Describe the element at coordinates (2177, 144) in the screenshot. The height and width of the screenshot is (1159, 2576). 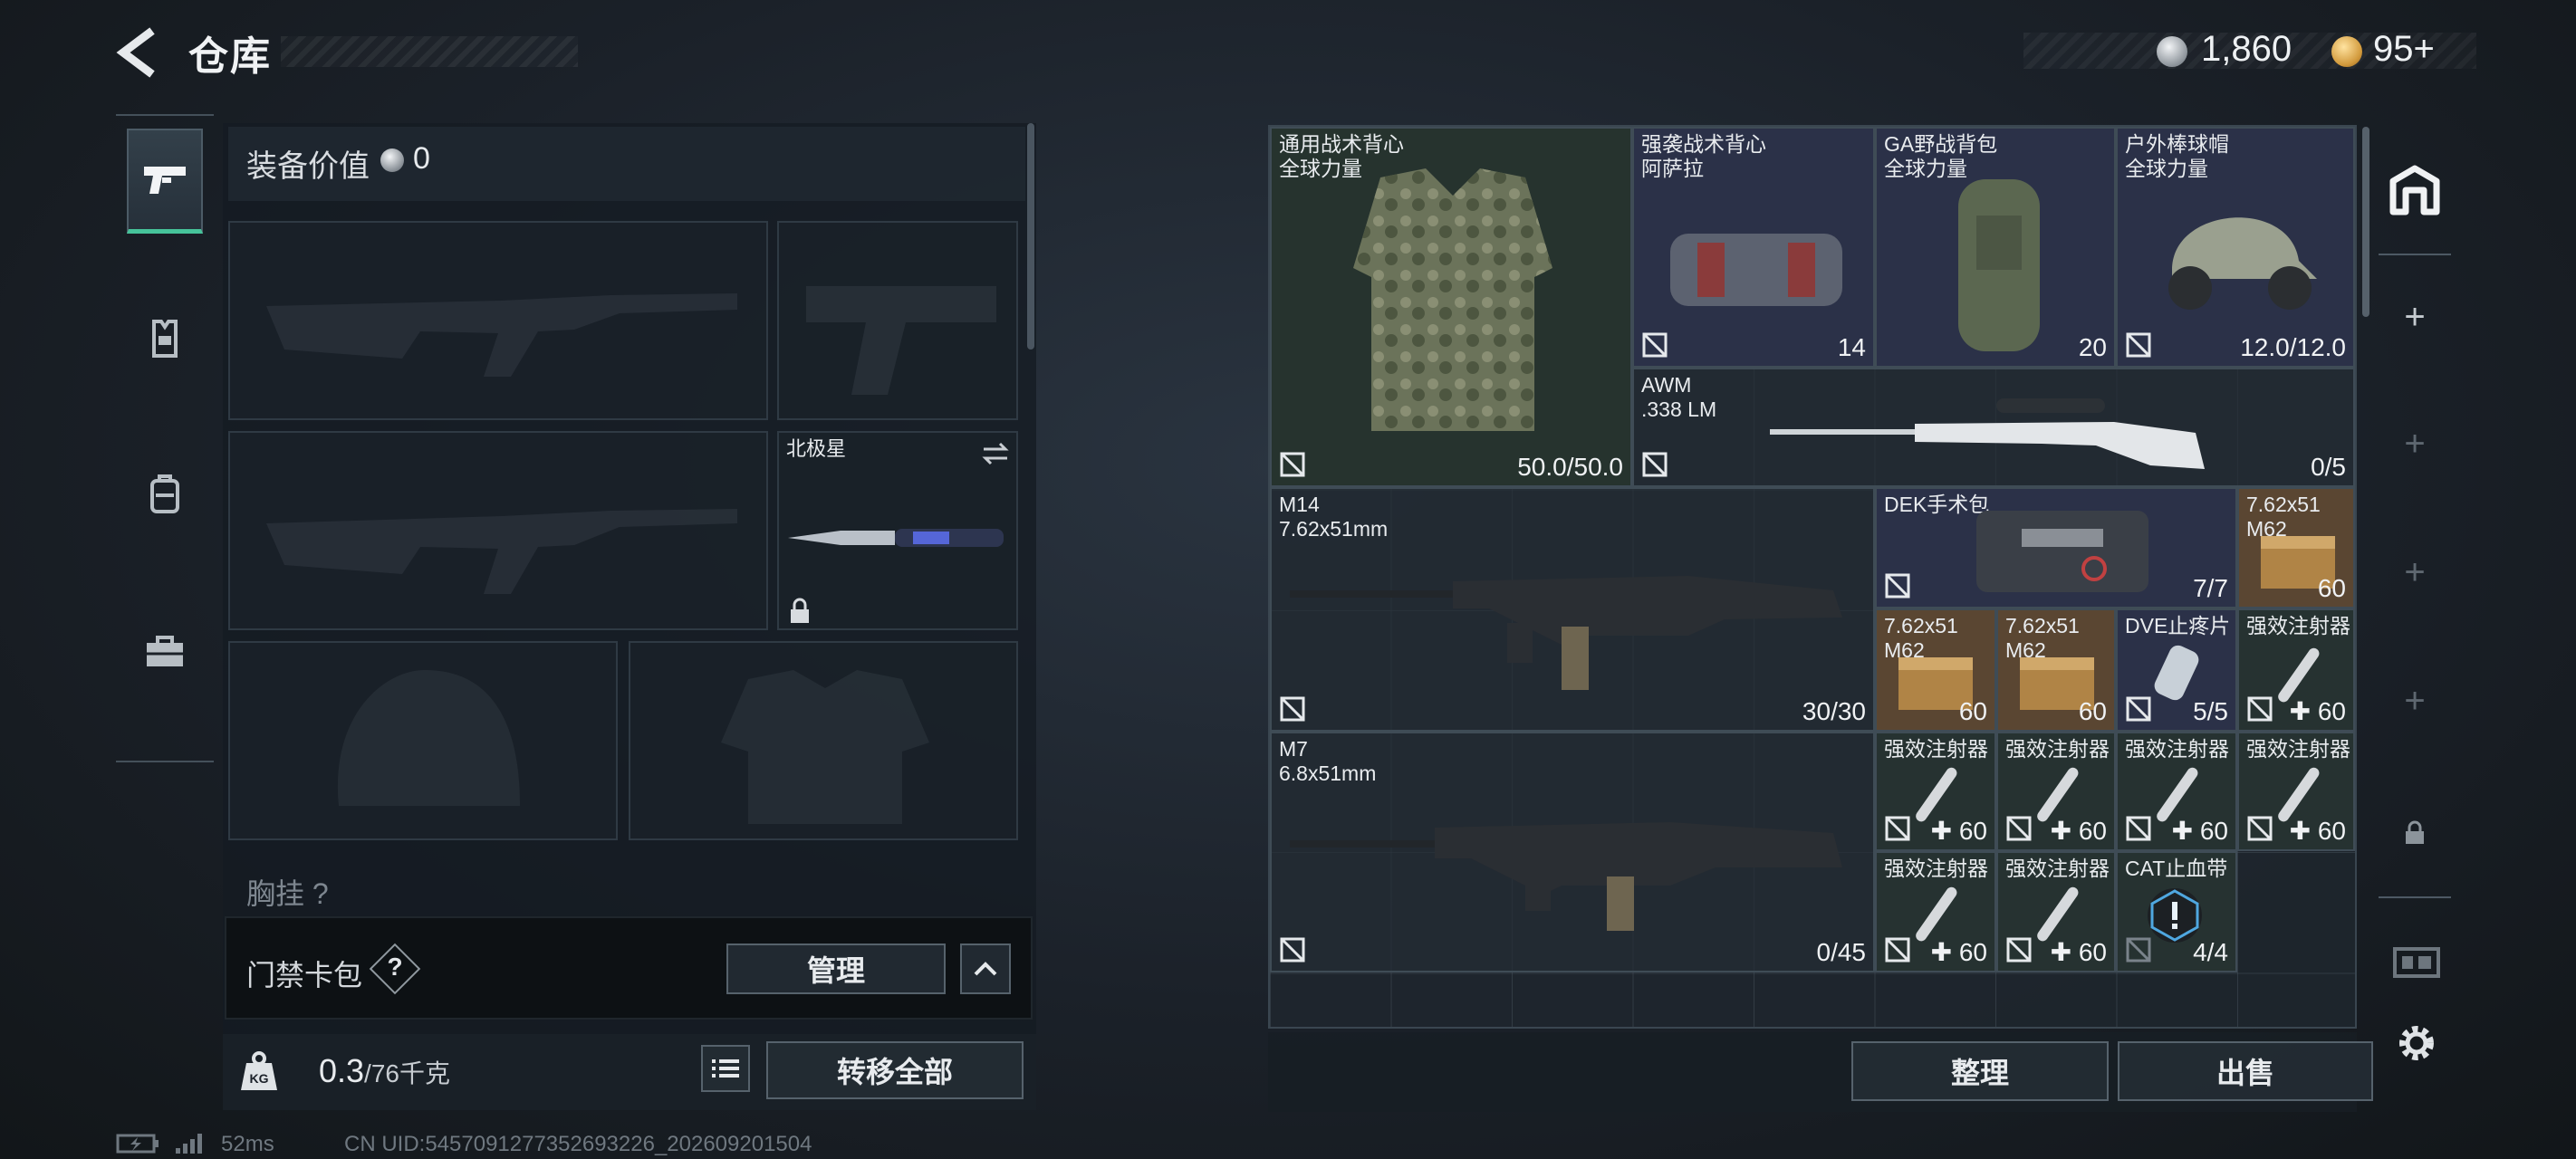
I see `item-name: 户外棒球帽` at that location.